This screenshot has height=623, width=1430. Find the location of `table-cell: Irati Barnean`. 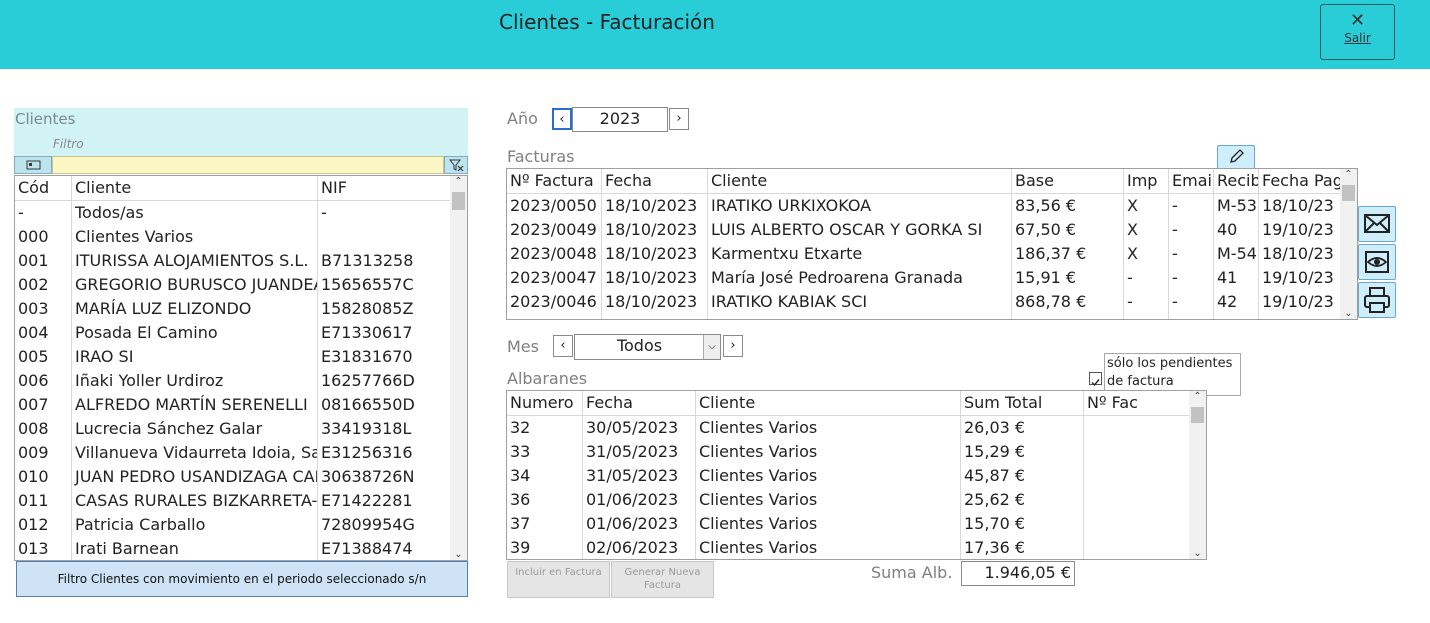

table-cell: Irati Barnean is located at coordinates (194, 548).